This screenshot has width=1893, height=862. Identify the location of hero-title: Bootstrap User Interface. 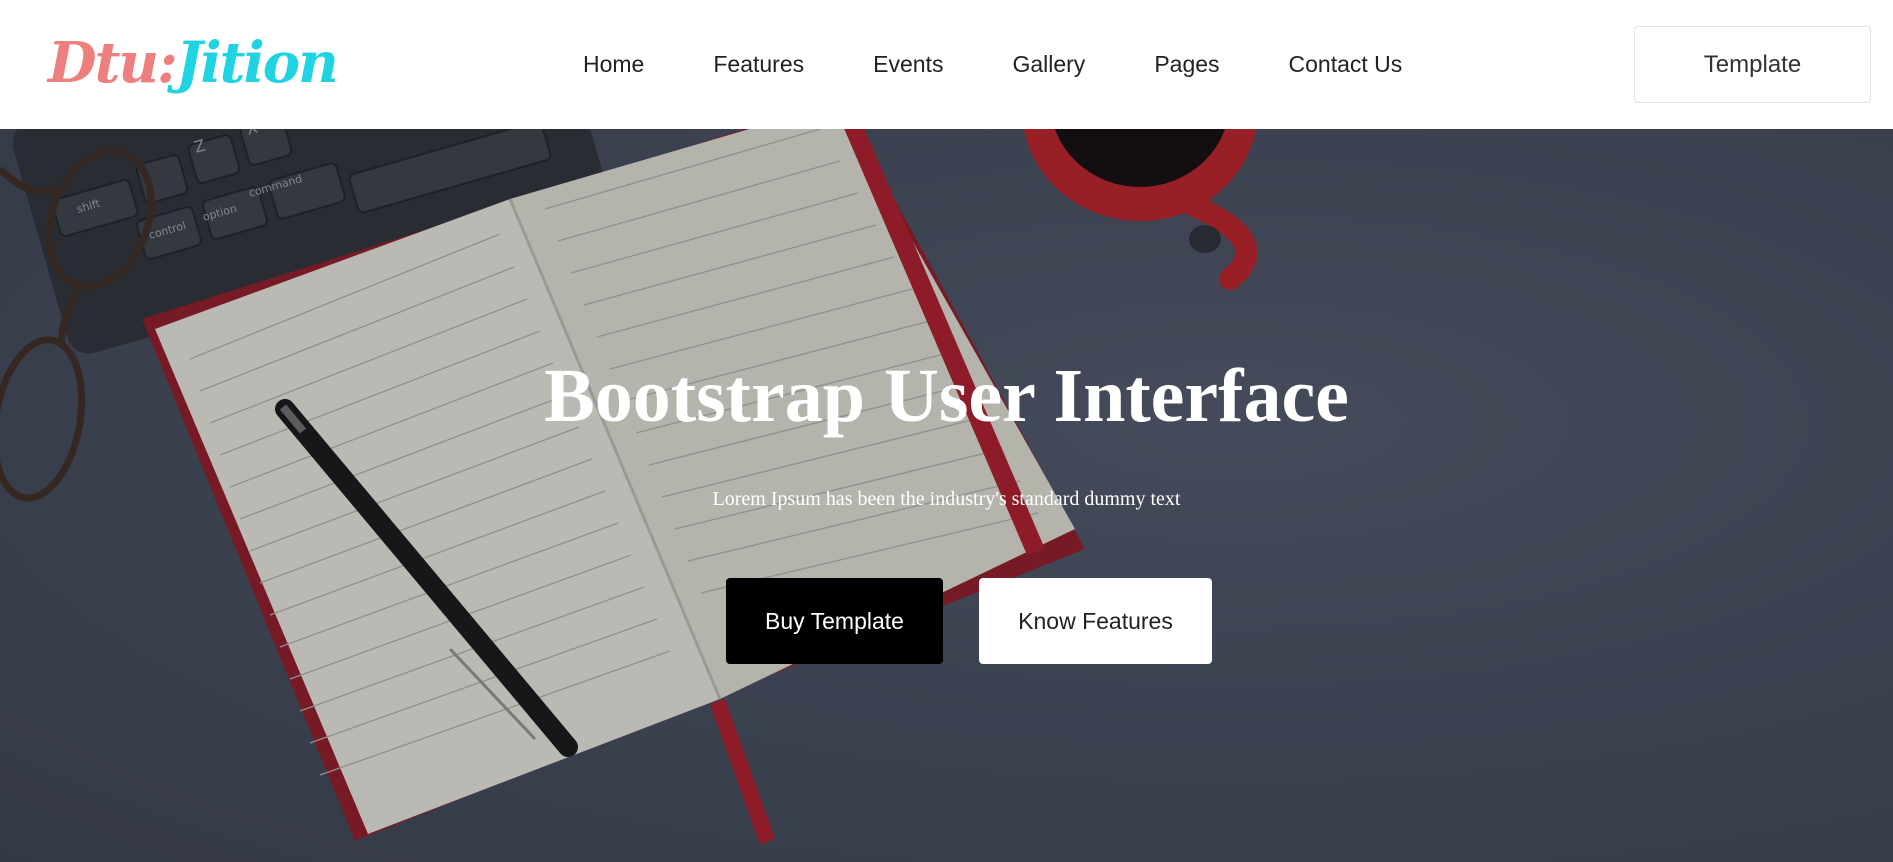
(946, 396).